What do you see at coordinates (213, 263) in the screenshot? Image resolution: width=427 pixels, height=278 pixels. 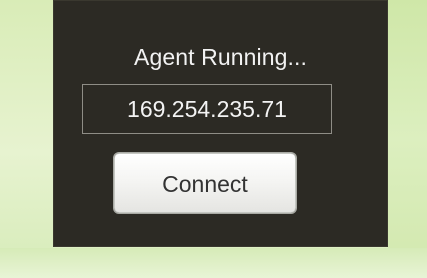 I see `background-bottom-strip` at bounding box center [213, 263].